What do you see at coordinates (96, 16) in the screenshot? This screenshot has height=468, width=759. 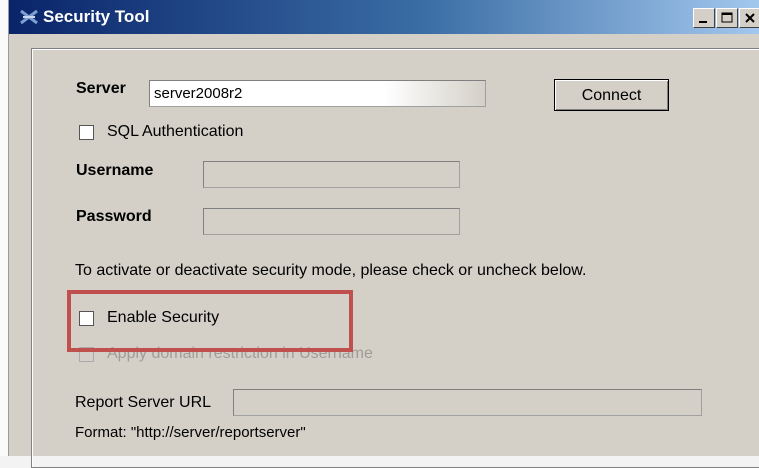 I see `window-title: Security Tool` at bounding box center [96, 16].